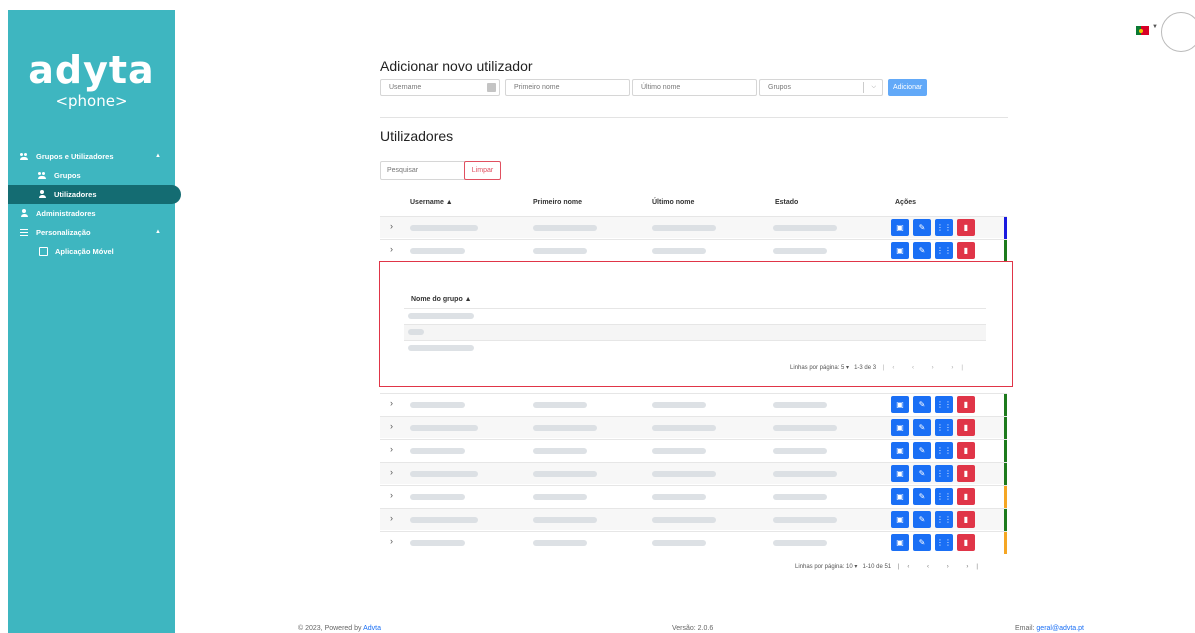 Image resolution: width=1195 pixels, height=633 pixels. What do you see at coordinates (94, 194) in the screenshot?
I see `sidebar-item-utilizadores: Utilizadores` at bounding box center [94, 194].